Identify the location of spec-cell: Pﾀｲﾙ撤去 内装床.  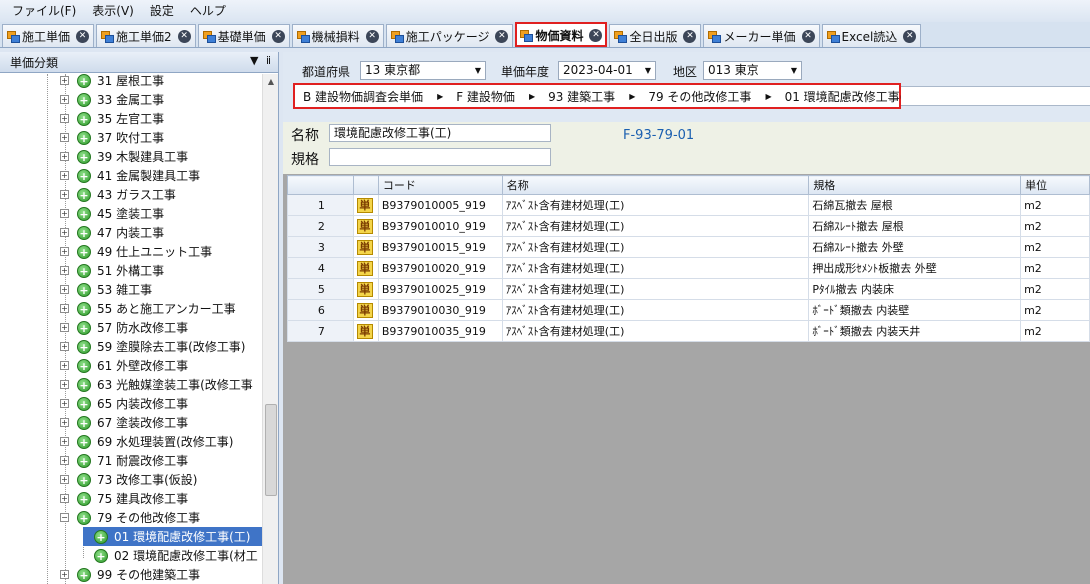
(915, 289).